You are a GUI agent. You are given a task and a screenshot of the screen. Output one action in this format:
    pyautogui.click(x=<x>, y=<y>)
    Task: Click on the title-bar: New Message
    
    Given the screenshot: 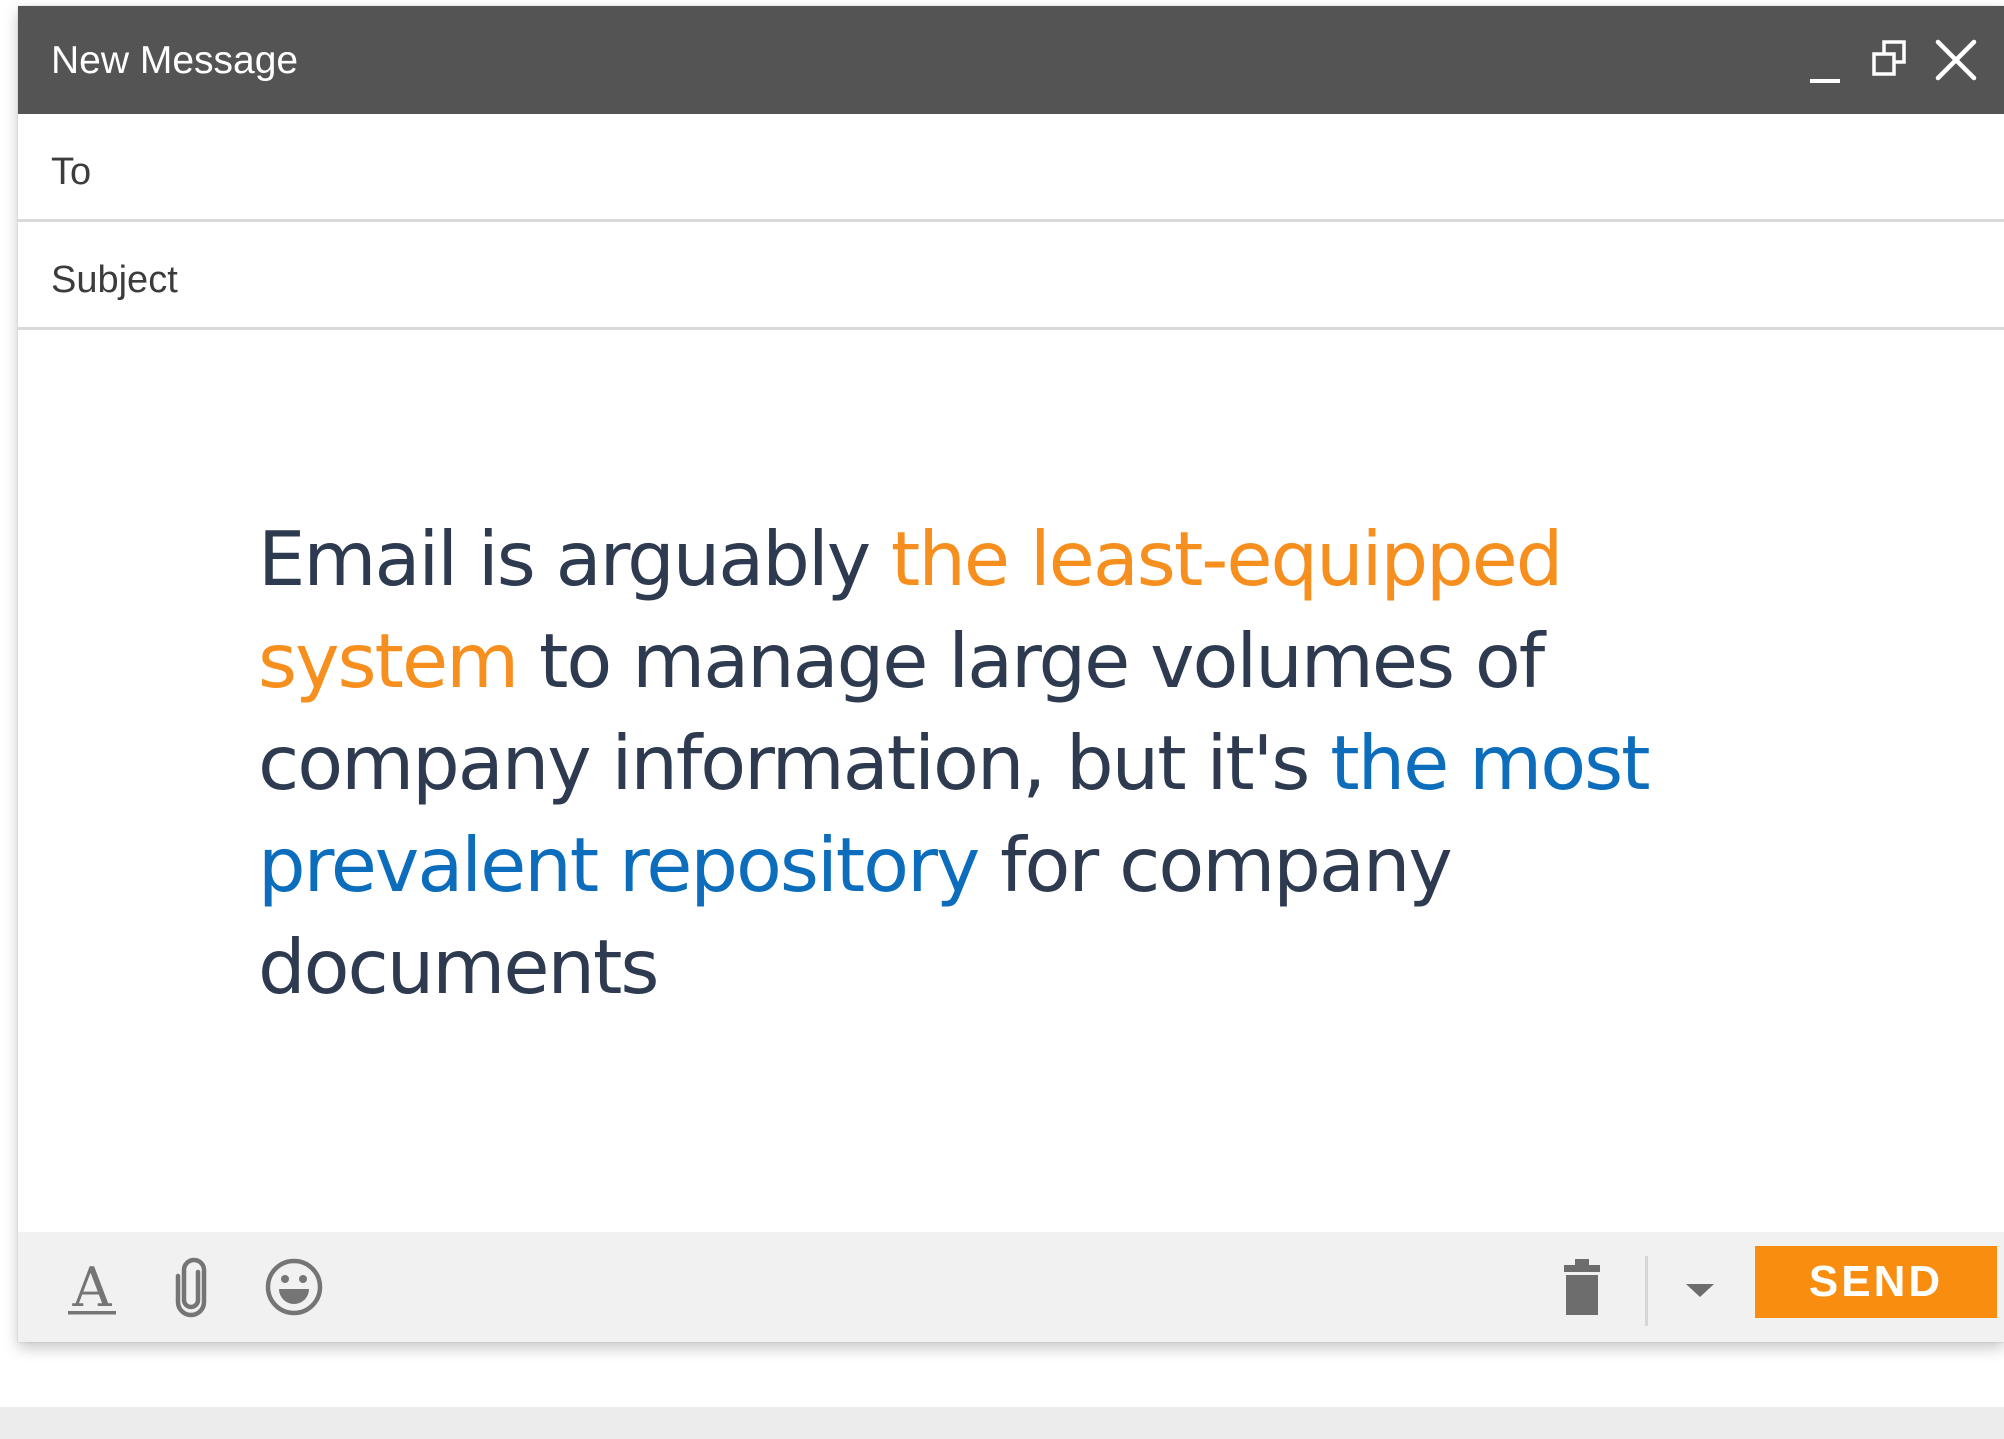 What is the action you would take?
    pyautogui.click(x=1011, y=60)
    